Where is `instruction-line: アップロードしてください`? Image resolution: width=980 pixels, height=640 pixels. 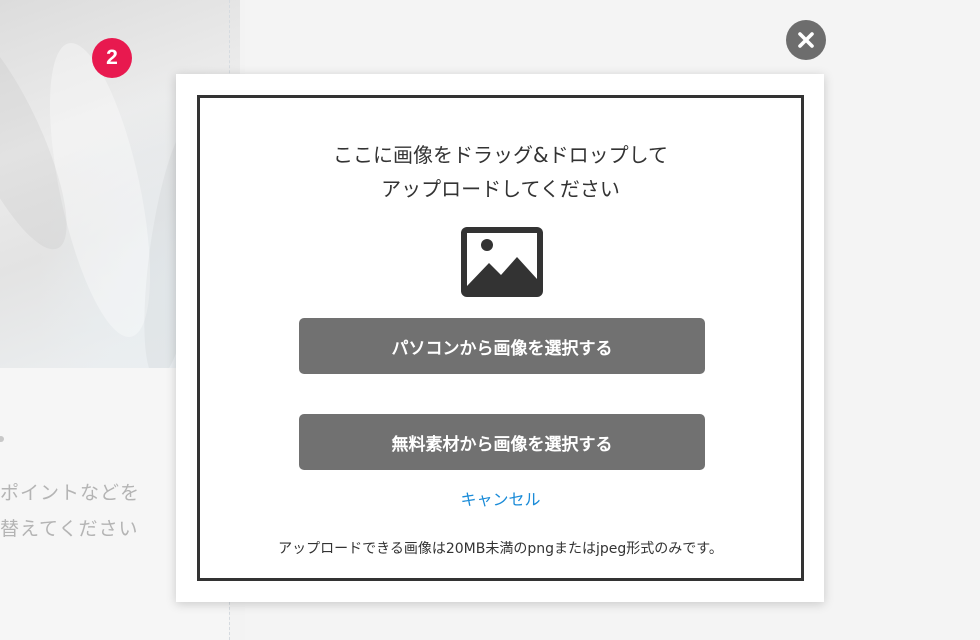 instruction-line: アップロードしてください is located at coordinates (500, 189).